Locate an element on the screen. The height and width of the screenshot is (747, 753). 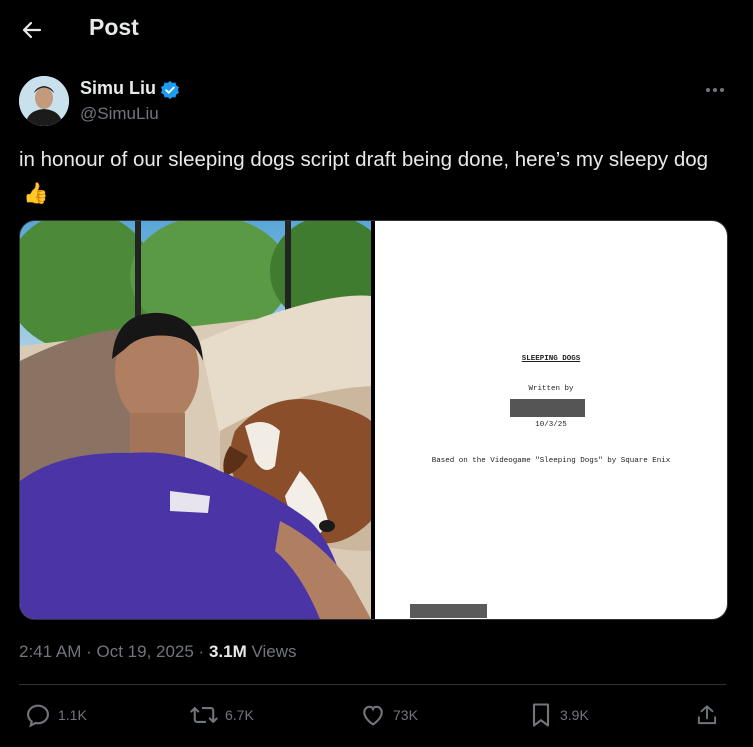
more-horizontal-icon is located at coordinates (715, 90).